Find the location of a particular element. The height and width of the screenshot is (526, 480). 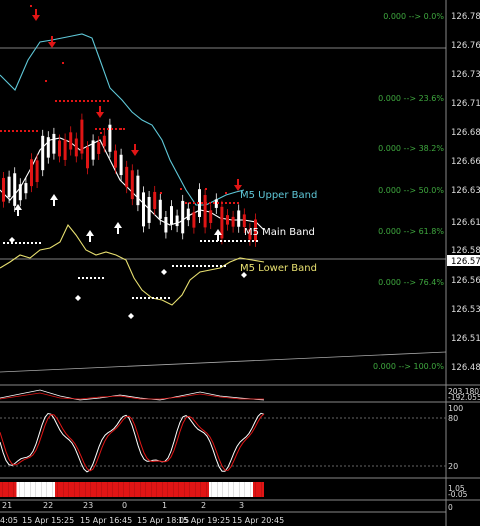

price-label: 126.535 is located at coordinates (465, 310).